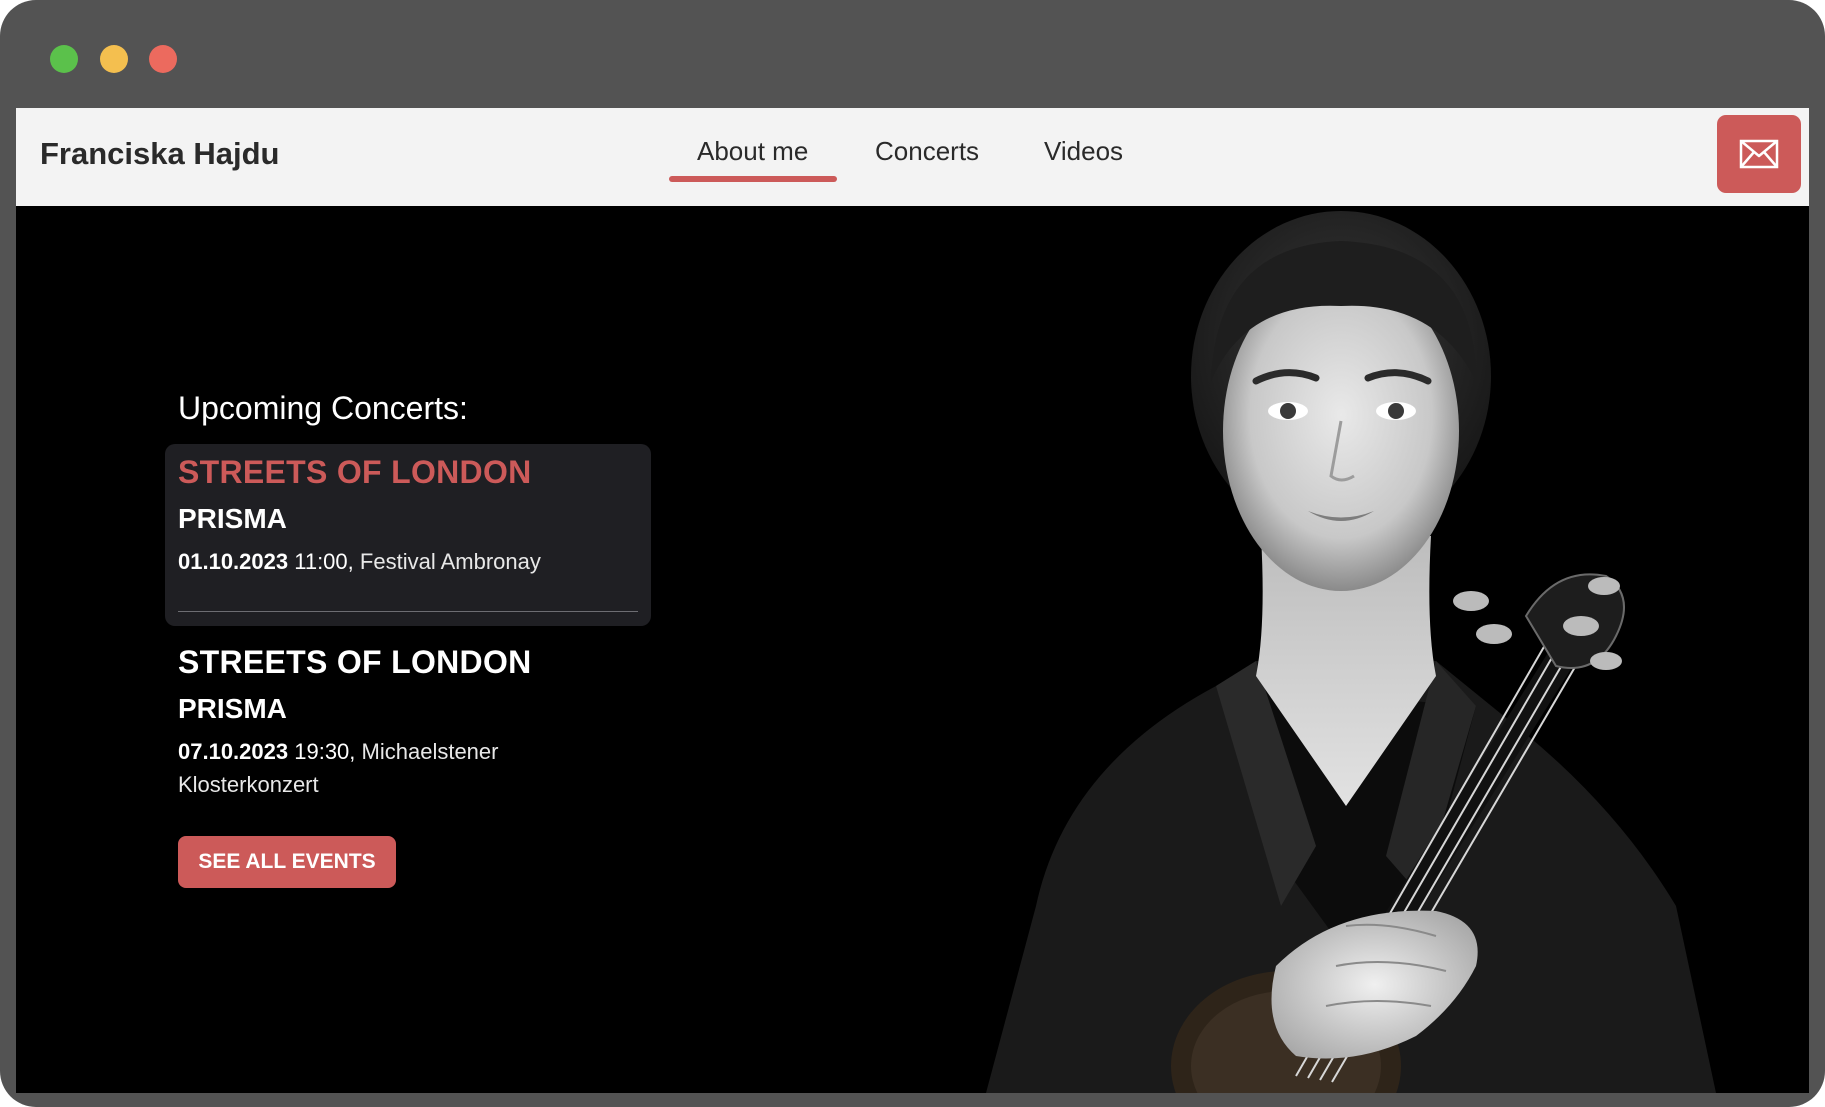 This screenshot has width=1825, height=1107. I want to click on event-title-2: STREETS OF LONDON, so click(355, 662).